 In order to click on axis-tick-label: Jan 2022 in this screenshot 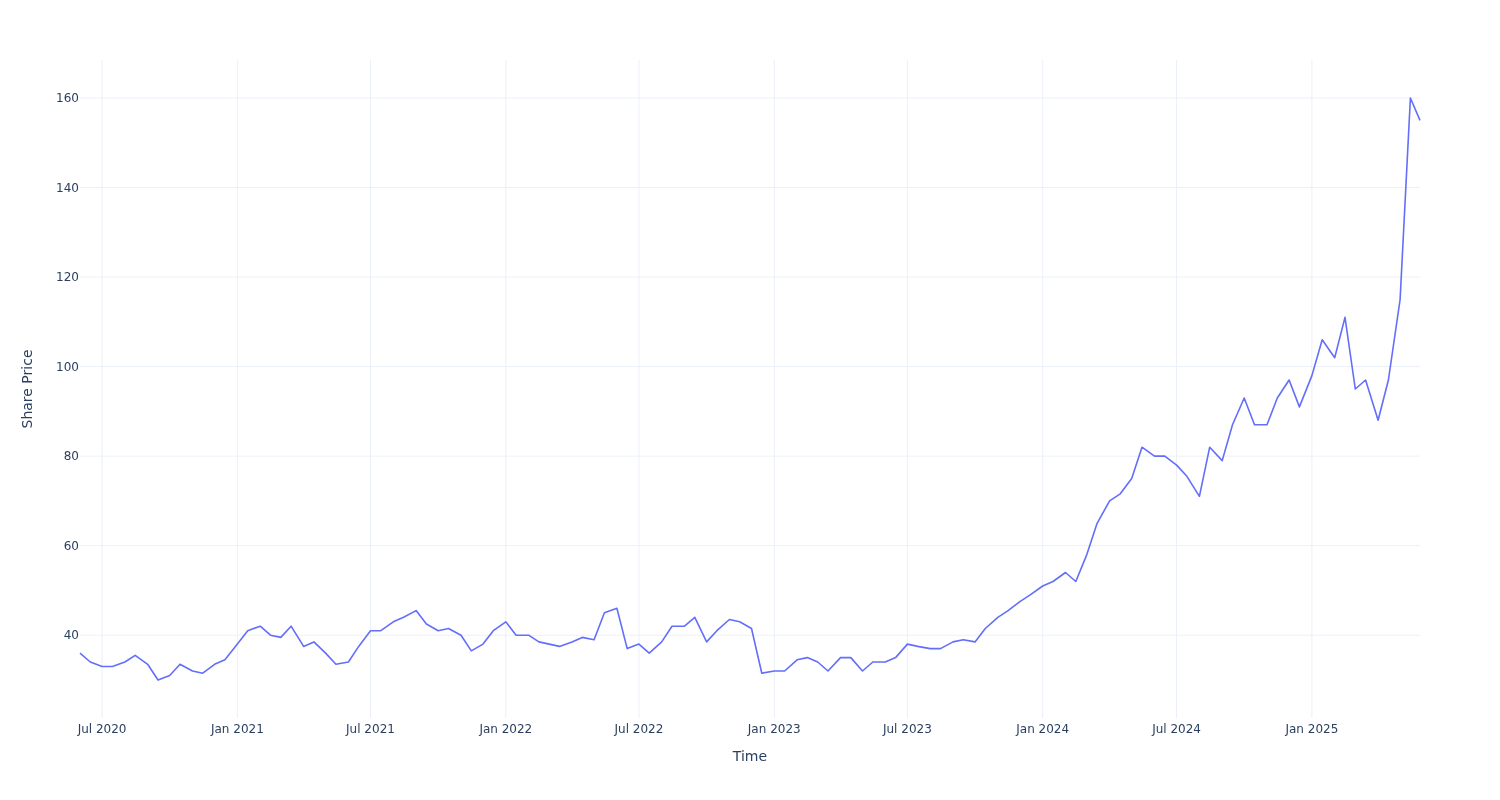, I will do `click(506, 729)`.